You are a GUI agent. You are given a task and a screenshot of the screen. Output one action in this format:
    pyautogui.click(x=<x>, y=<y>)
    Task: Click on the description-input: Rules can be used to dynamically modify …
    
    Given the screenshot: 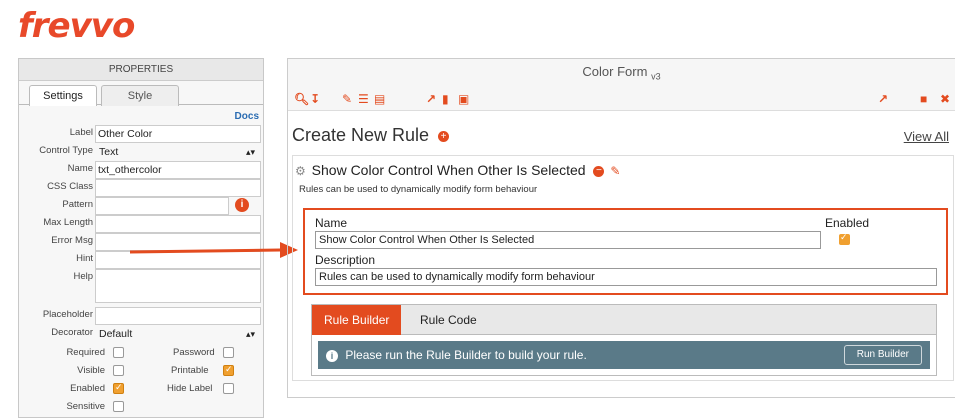 What is the action you would take?
    pyautogui.click(x=626, y=277)
    